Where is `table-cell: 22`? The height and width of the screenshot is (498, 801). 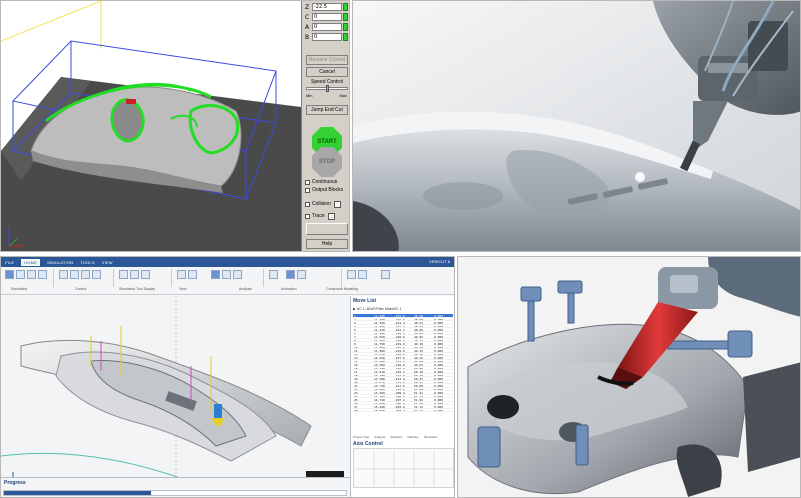 table-cell: 22 is located at coordinates (356, 389).